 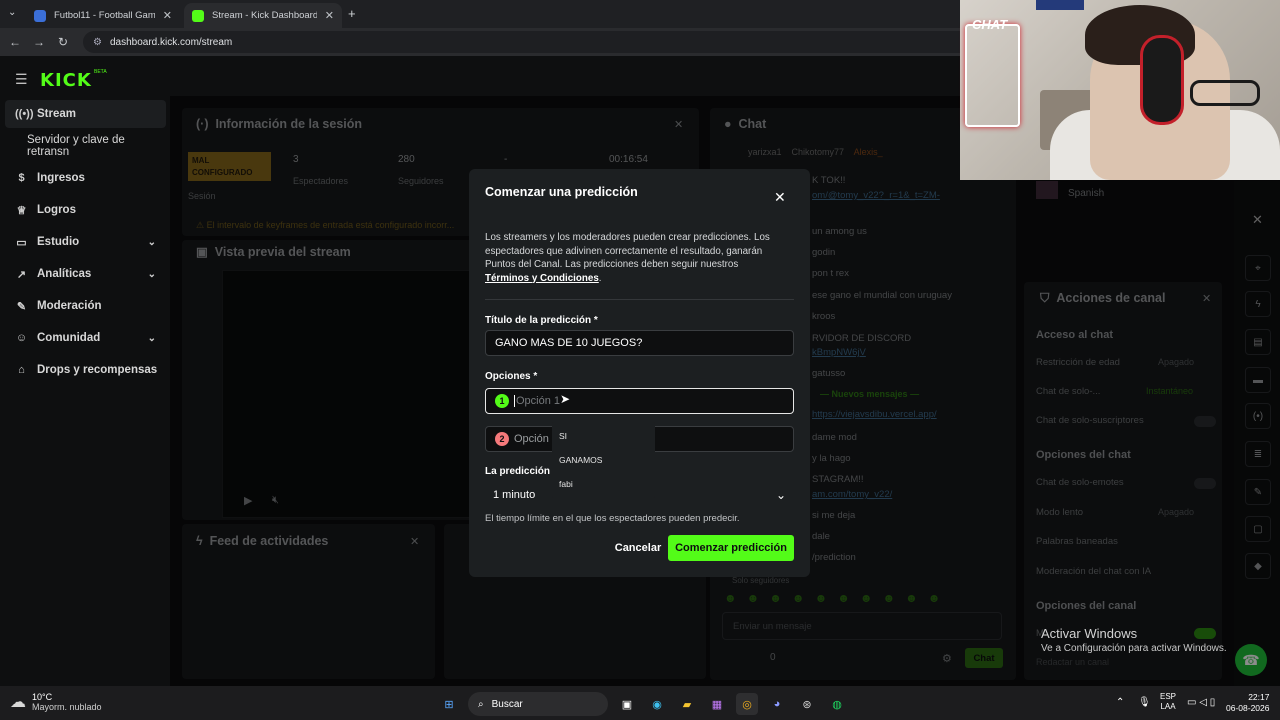 I want to click on task-view-icon: ▣, so click(x=627, y=704).